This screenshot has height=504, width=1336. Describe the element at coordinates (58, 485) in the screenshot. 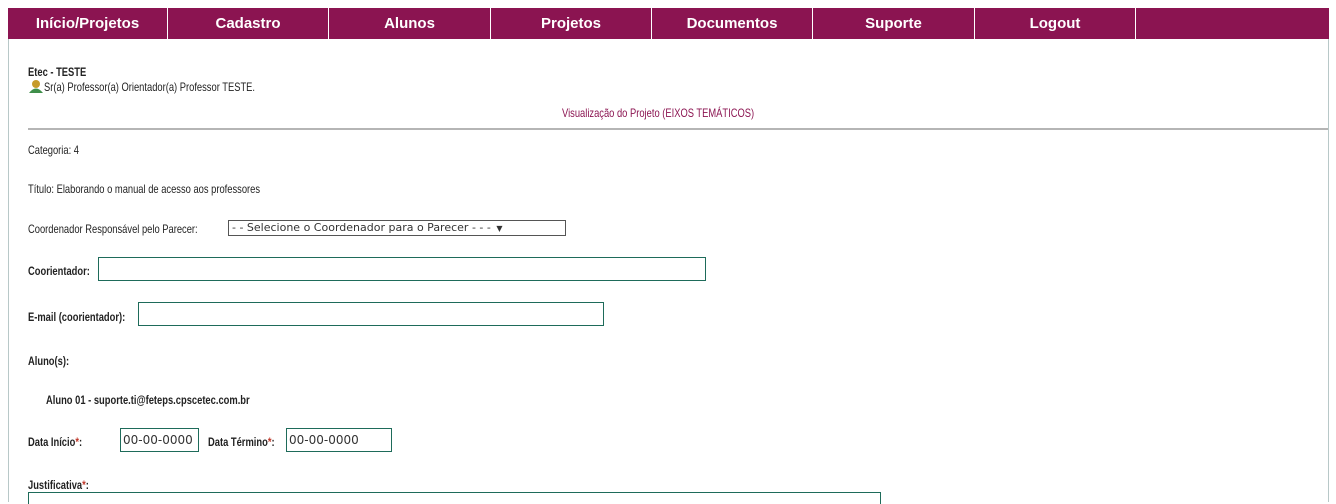

I see `justificativa-label: Justificativa*:` at that location.